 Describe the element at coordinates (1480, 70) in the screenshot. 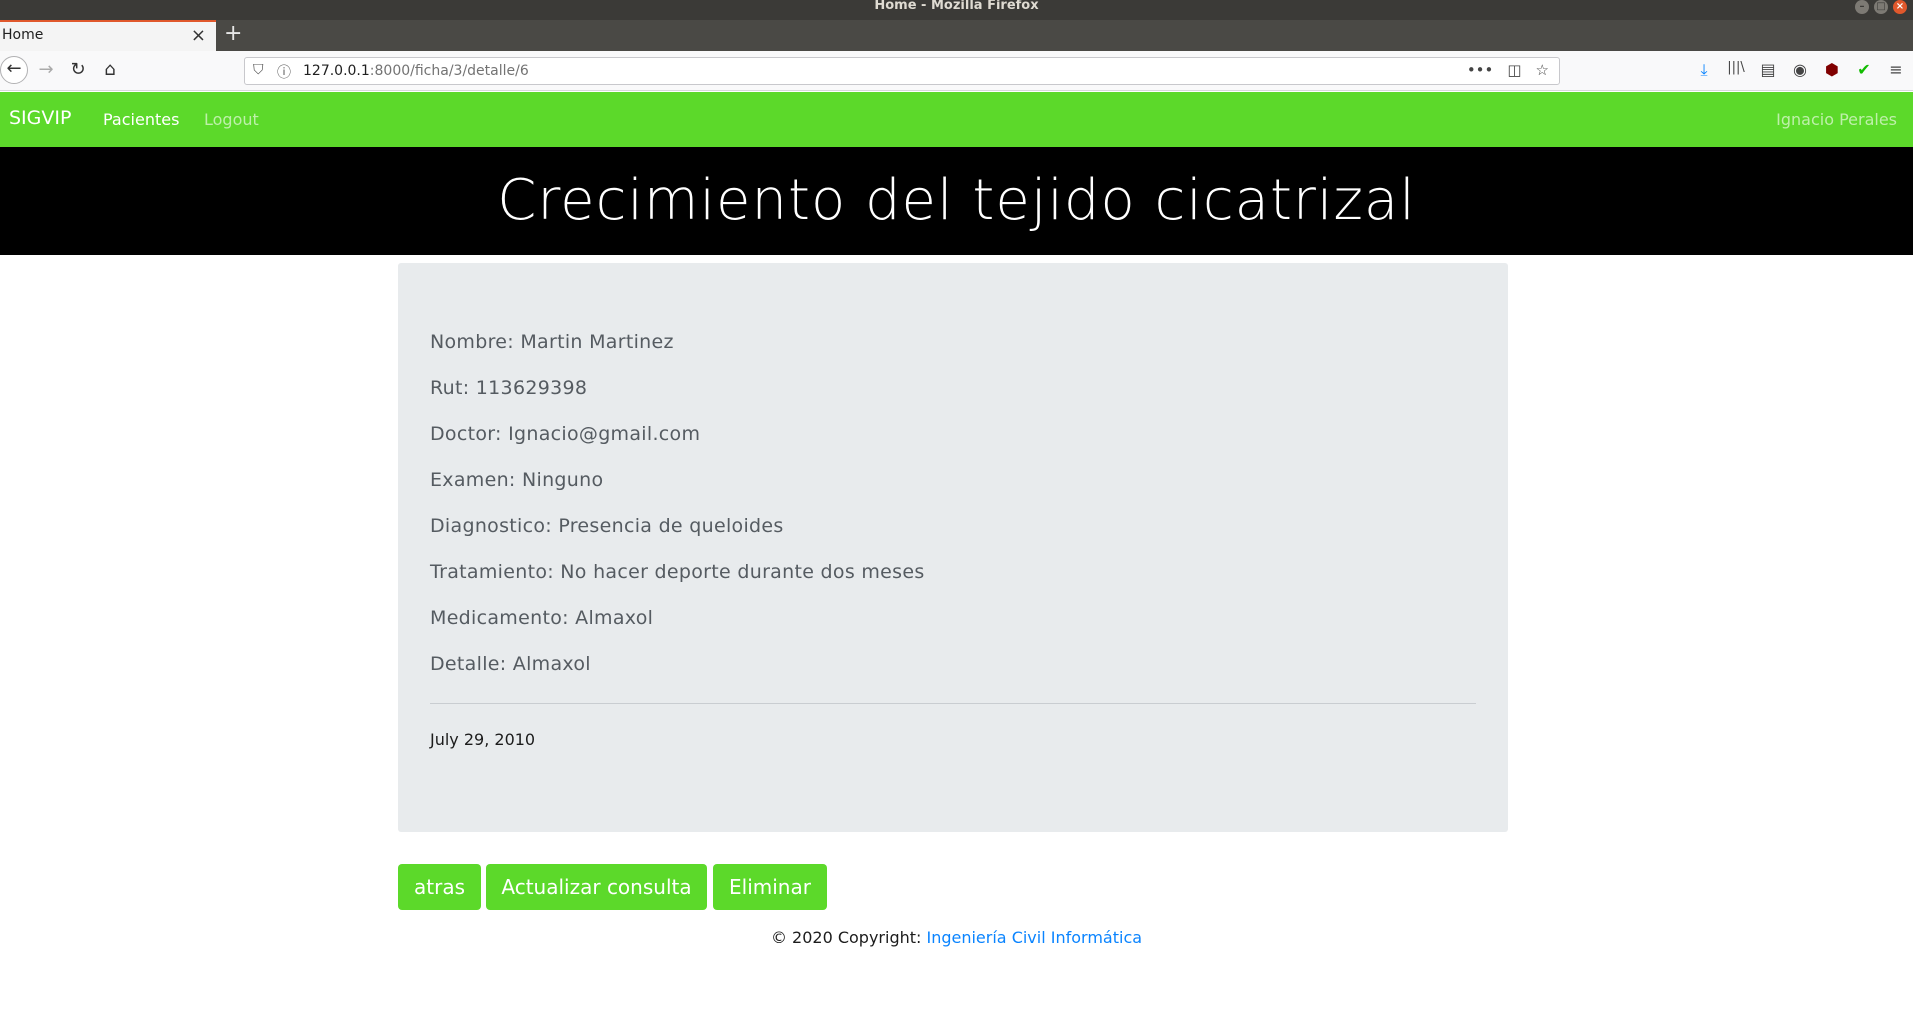

I see `page-actions-icon: •••` at that location.